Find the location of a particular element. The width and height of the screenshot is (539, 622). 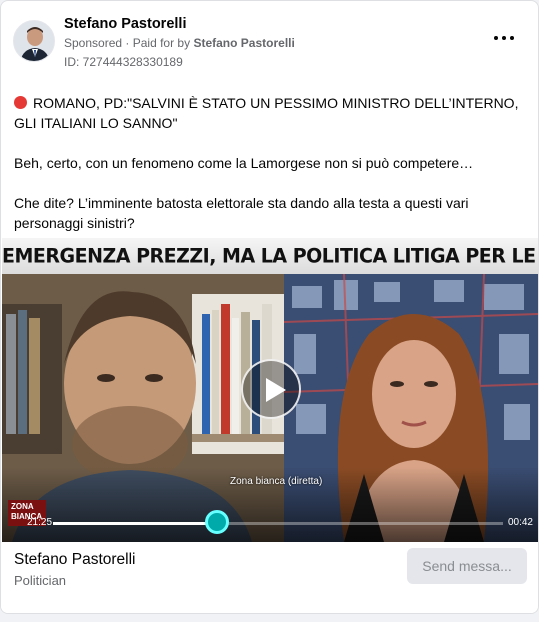

ad-id: ID: 727444328330189 is located at coordinates (123, 62).